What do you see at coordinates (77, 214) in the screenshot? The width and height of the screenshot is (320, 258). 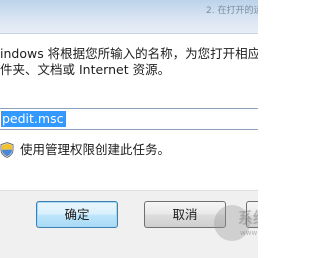 I see `ok-button: 确定` at bounding box center [77, 214].